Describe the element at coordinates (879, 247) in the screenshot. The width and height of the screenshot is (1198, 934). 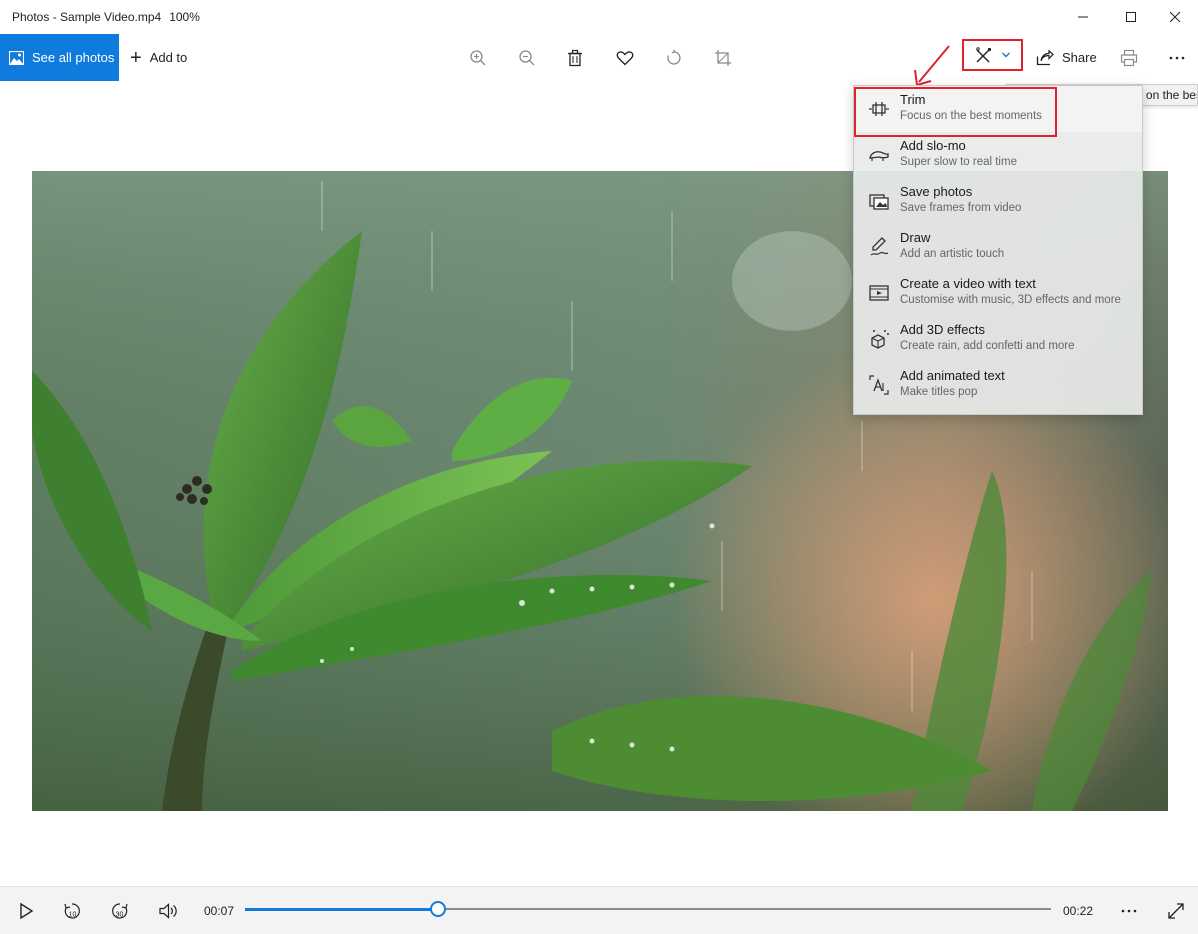
I see `draw-icon` at that location.